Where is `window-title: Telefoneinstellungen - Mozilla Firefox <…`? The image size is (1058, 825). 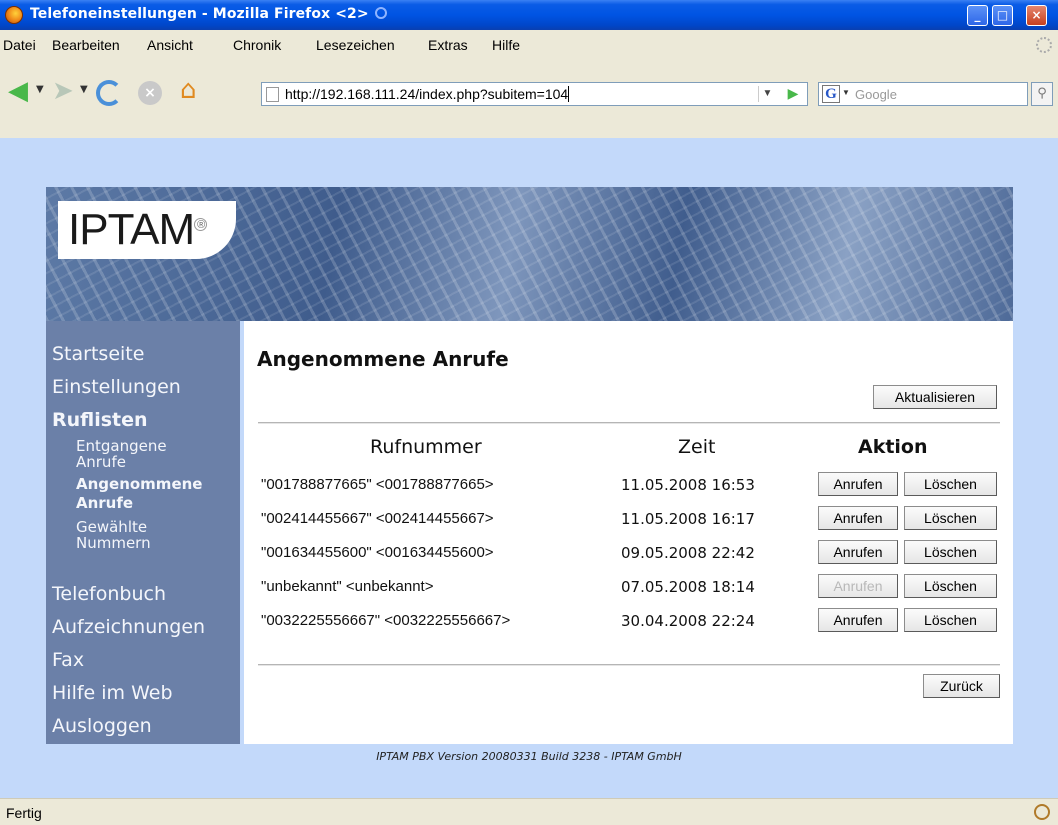 window-title: Telefoneinstellungen - Mozilla Firefox <… is located at coordinates (208, 14).